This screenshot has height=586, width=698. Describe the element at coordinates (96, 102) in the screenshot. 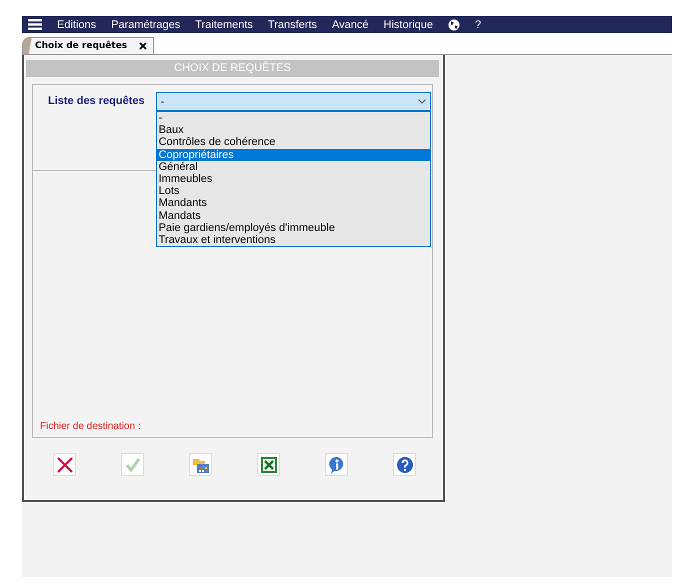

I see `field-label: Liste des requêtes` at that location.